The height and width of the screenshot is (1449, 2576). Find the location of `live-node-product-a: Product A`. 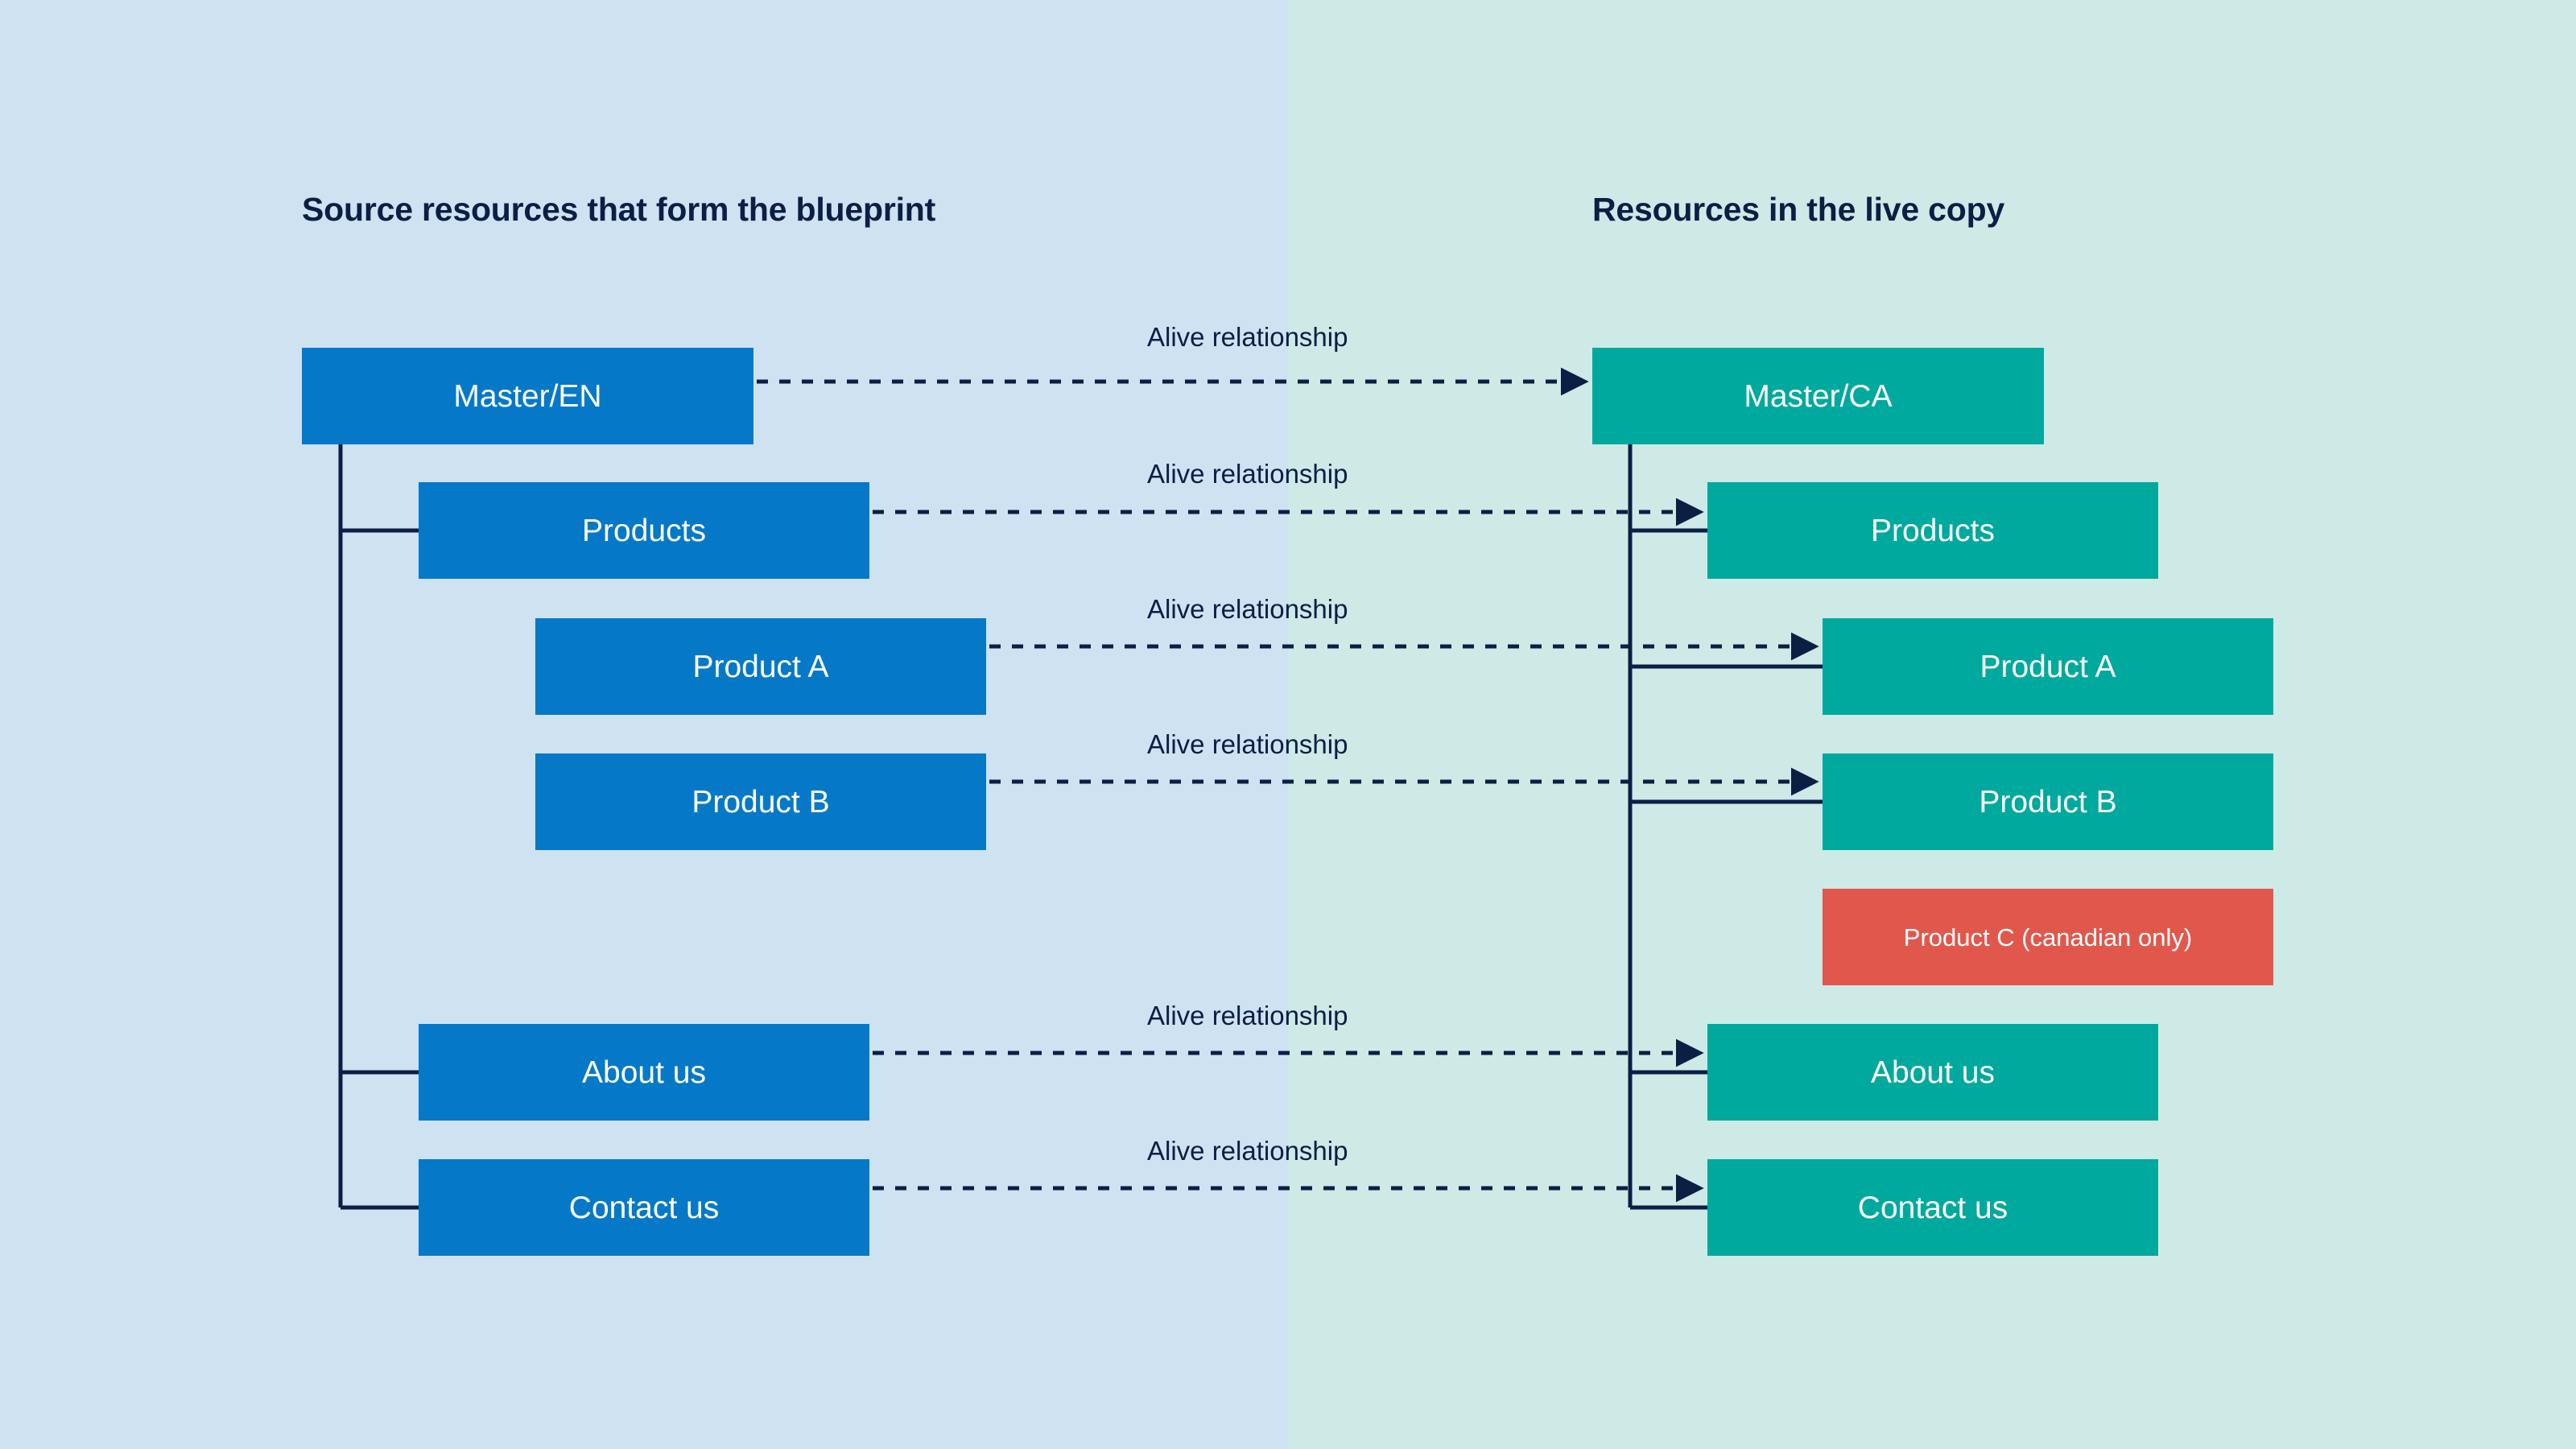

live-node-product-a: Product A is located at coordinates (2048, 666).